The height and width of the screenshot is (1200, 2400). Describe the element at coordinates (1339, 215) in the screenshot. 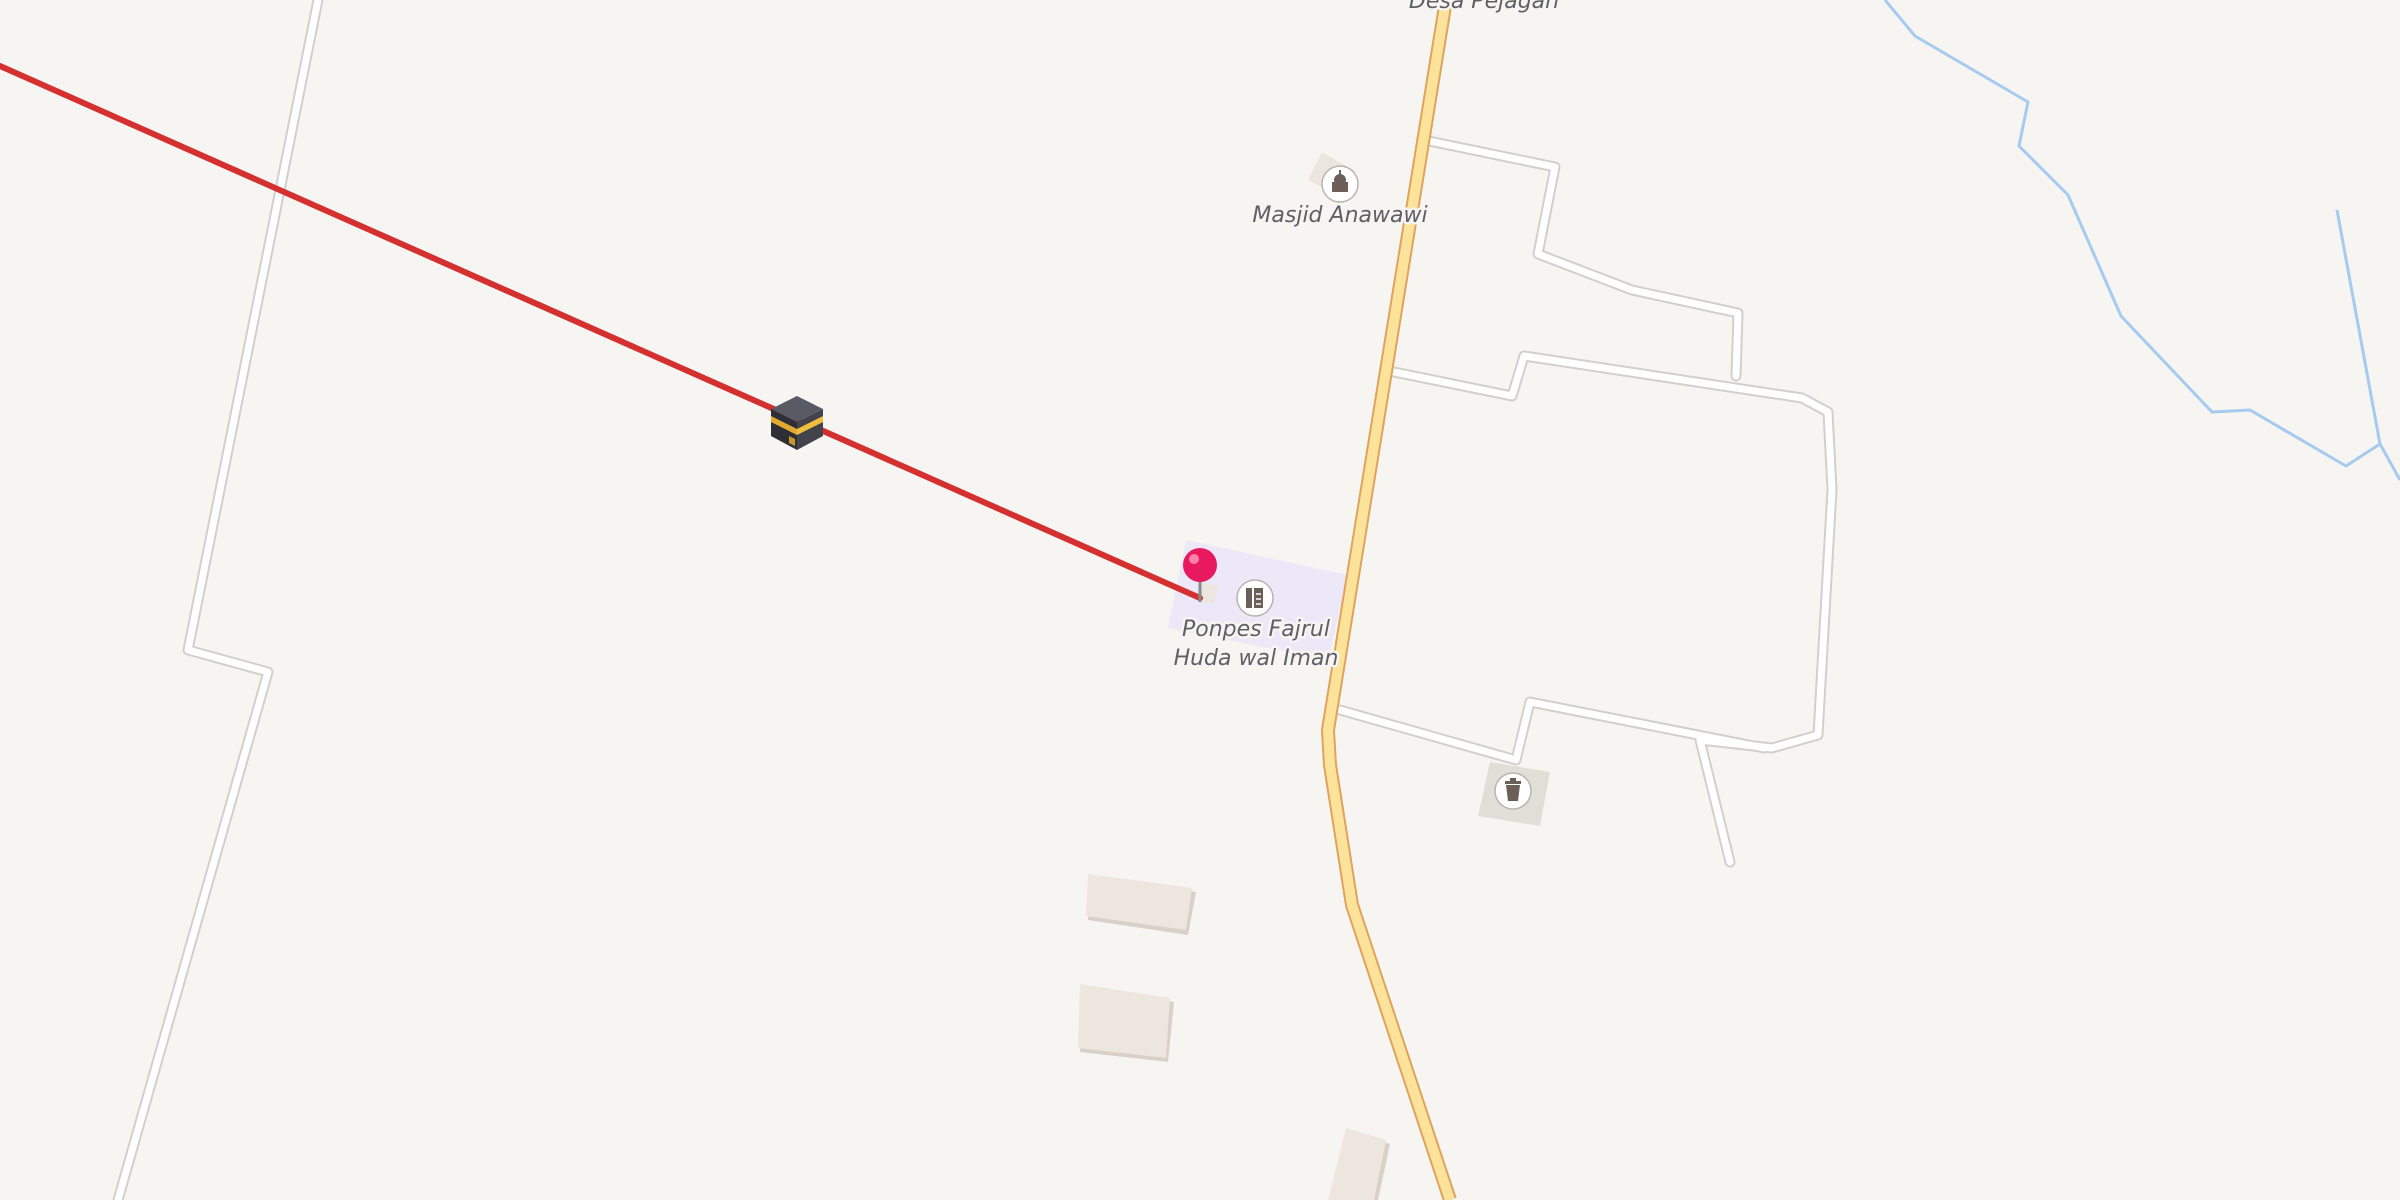

I see `mosque-label: Masjid Anawawi` at that location.